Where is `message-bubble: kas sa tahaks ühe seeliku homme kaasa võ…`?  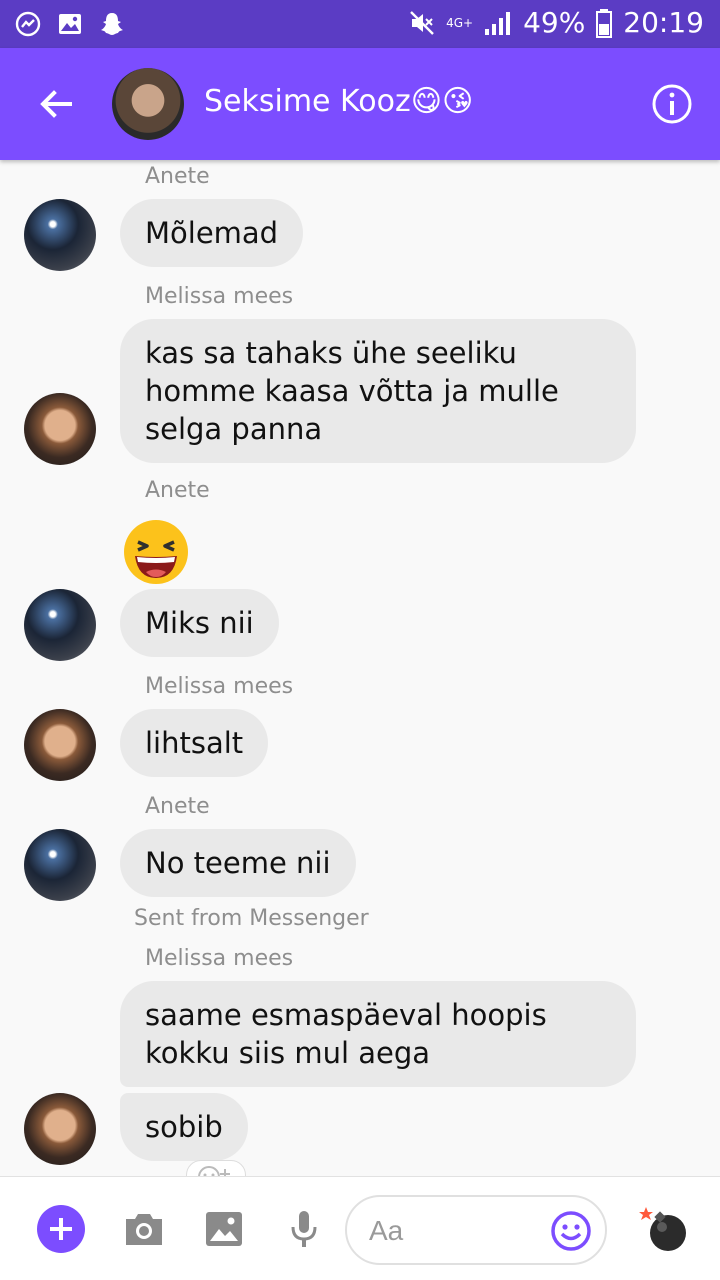 message-bubble: kas sa tahaks ühe seeliku homme kaasa võ… is located at coordinates (378, 391).